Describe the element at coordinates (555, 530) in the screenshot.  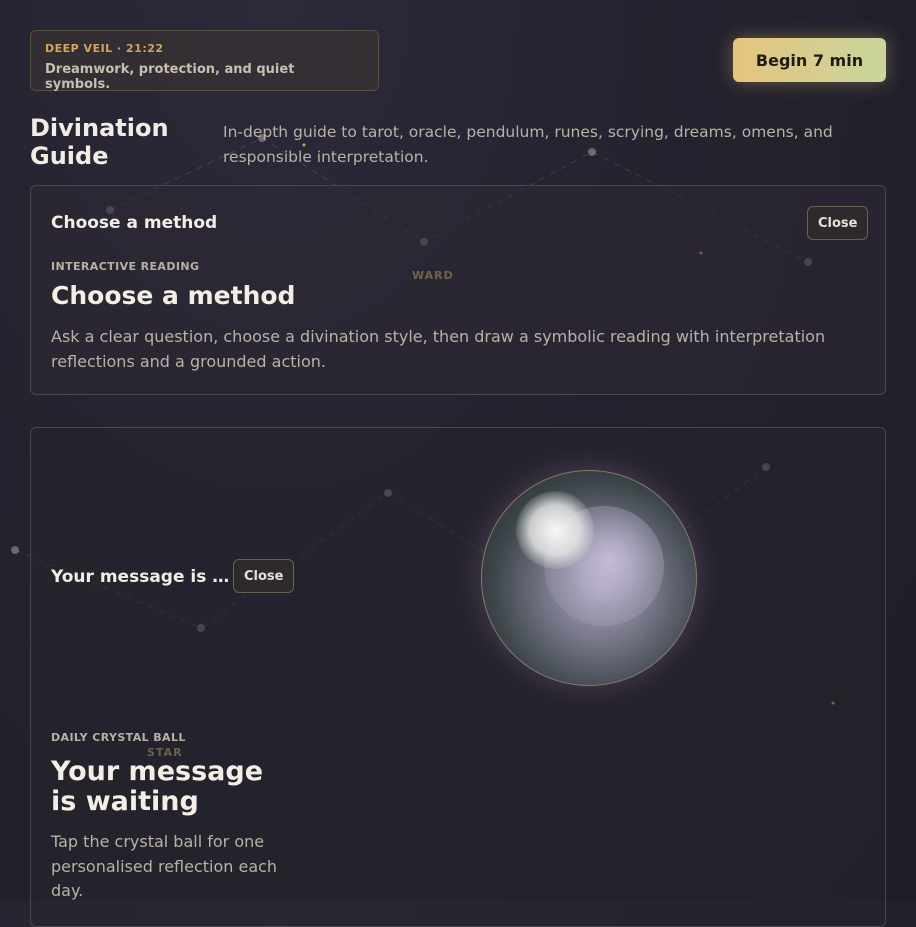
I see `crystal-ball-glare` at that location.